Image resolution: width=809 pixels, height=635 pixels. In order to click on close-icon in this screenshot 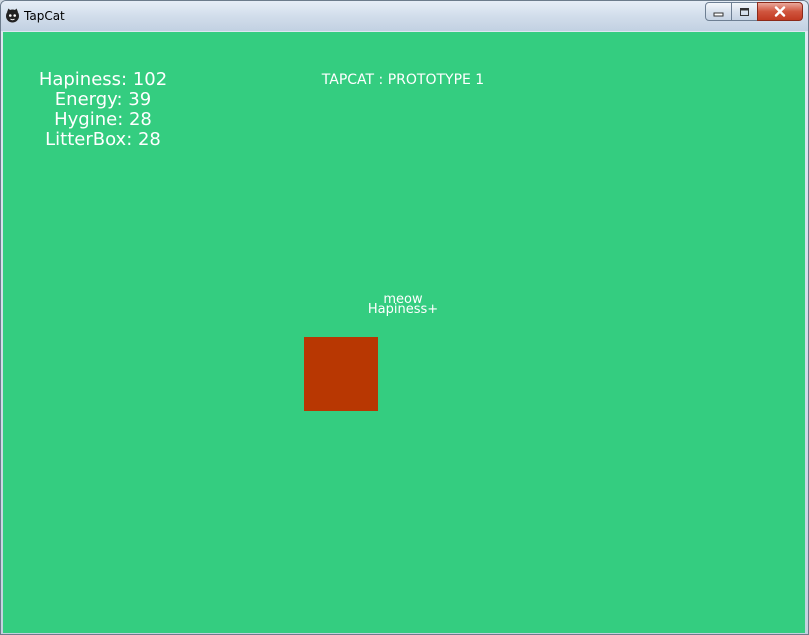, I will do `click(780, 11)`.